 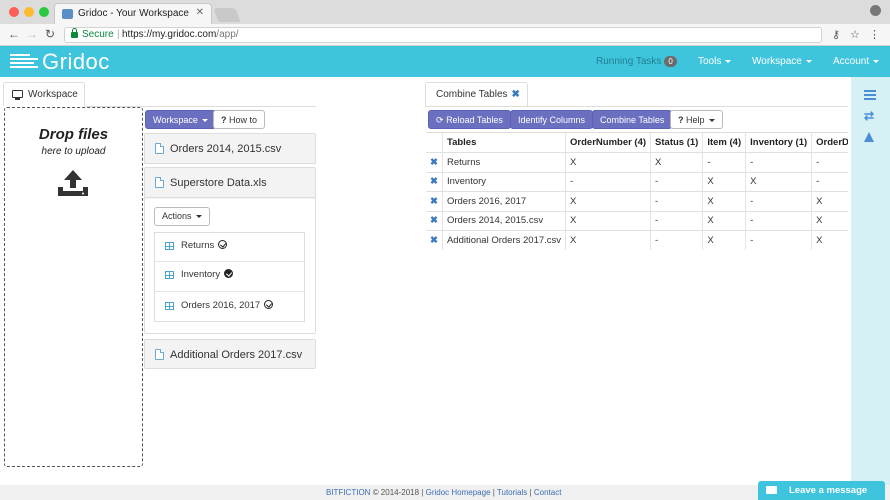 I want to click on table-row: ✖ Orders 2016, 2017 X - X - X, so click(x=637, y=201).